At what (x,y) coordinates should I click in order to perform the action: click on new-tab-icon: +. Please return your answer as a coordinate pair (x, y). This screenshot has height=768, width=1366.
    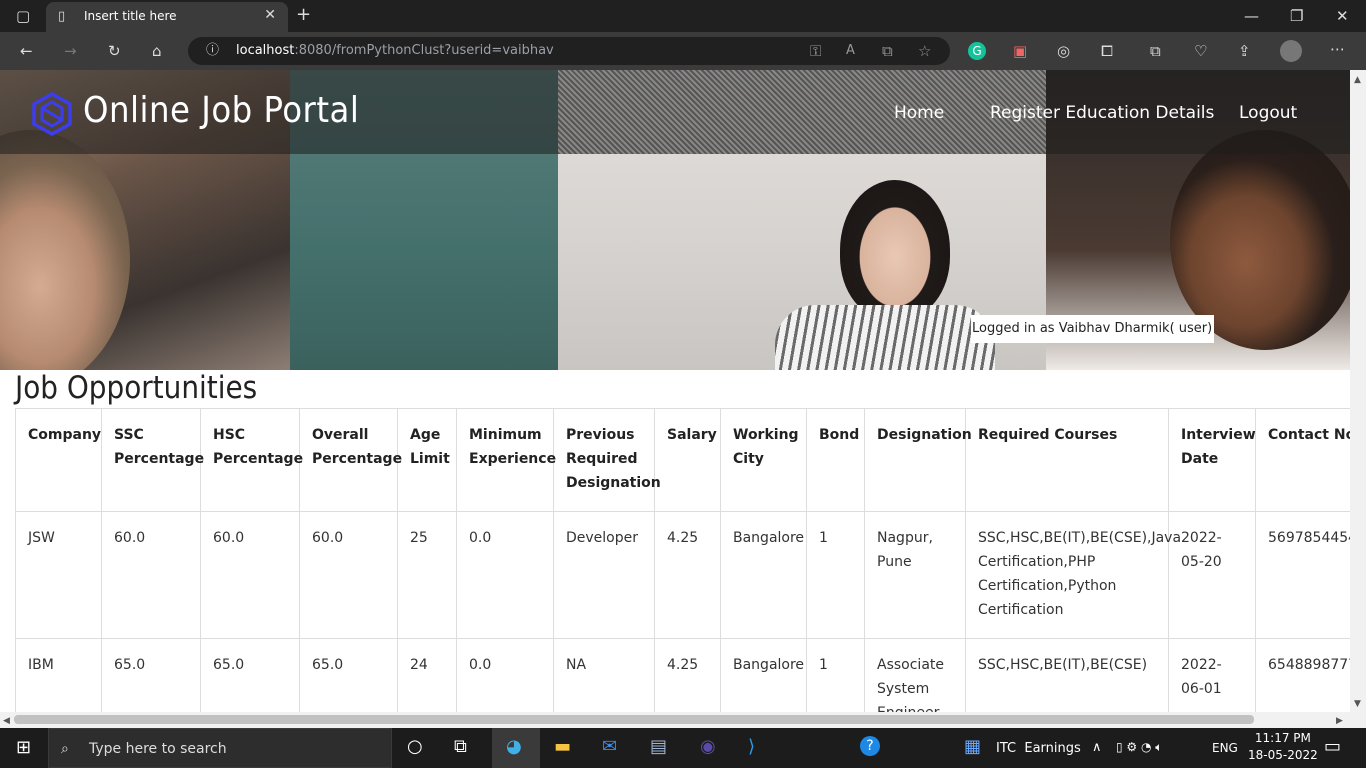
    Looking at the image, I should click on (303, 15).